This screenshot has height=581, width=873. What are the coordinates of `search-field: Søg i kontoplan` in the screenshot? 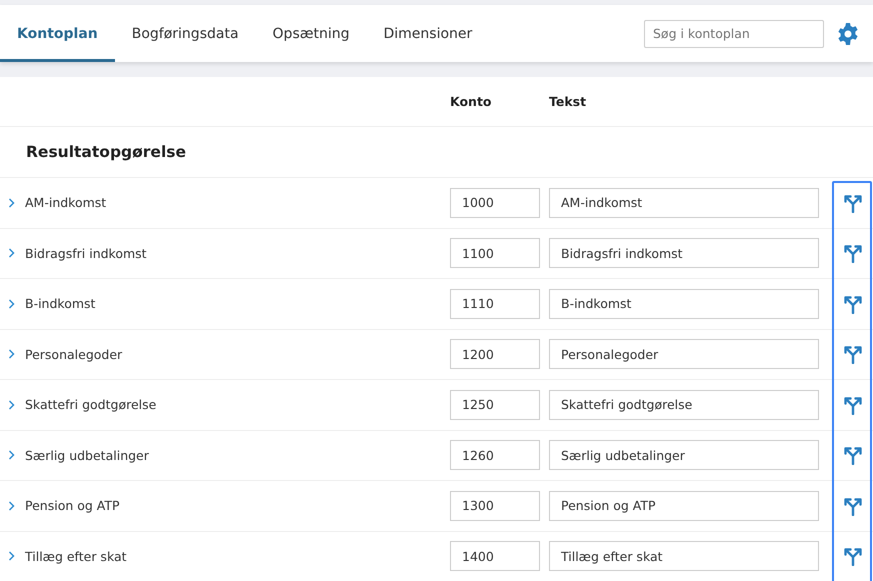 It's located at (734, 34).